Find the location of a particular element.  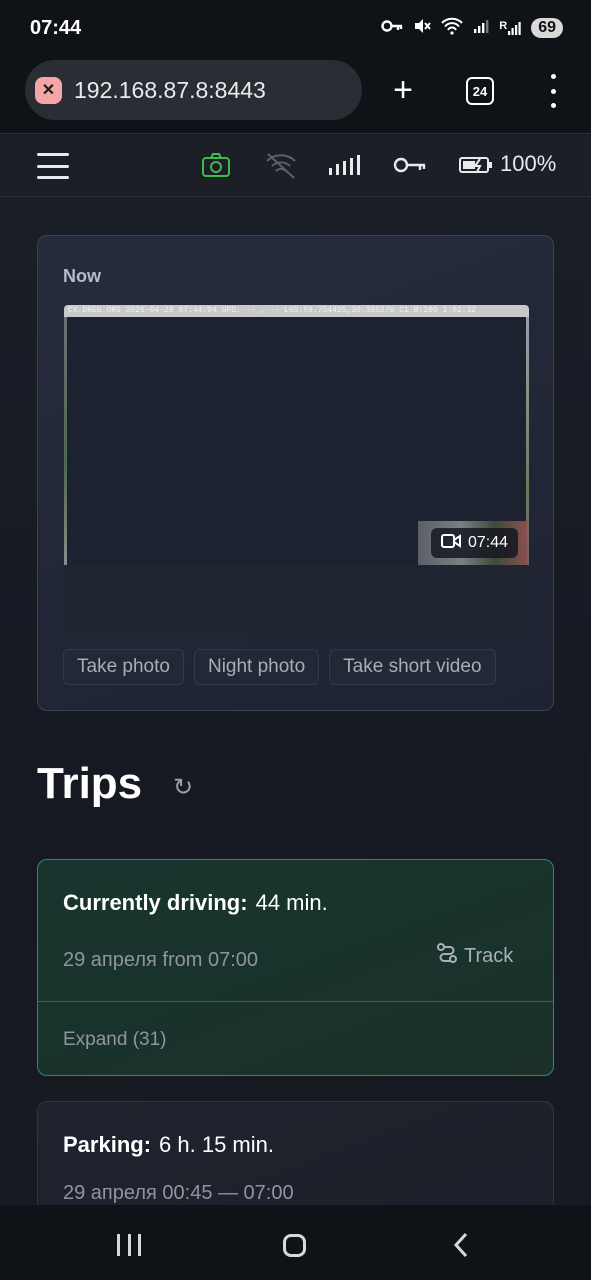

roaming-label: R is located at coordinates (503, 26).